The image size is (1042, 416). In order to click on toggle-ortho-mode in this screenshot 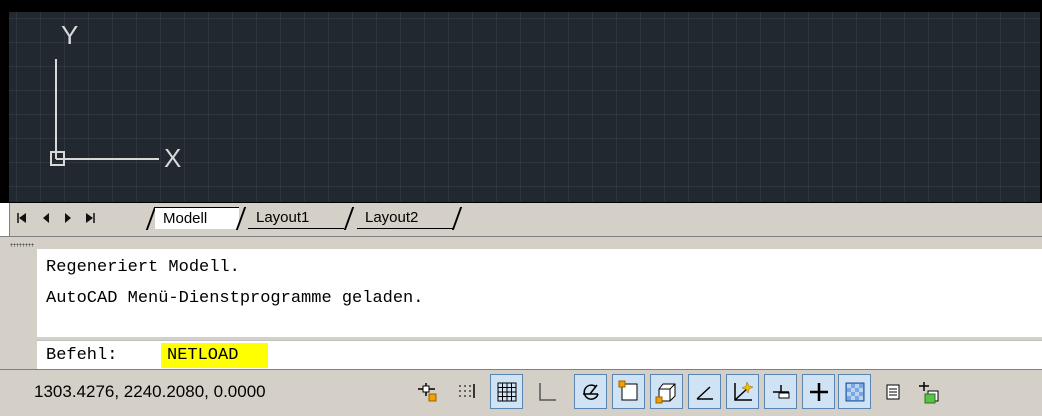, I will do `click(546, 391)`.